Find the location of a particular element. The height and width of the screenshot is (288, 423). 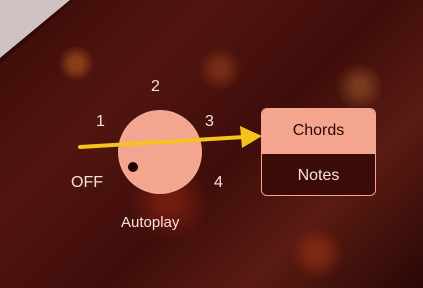

dial-label-4: 4 is located at coordinates (218, 182).